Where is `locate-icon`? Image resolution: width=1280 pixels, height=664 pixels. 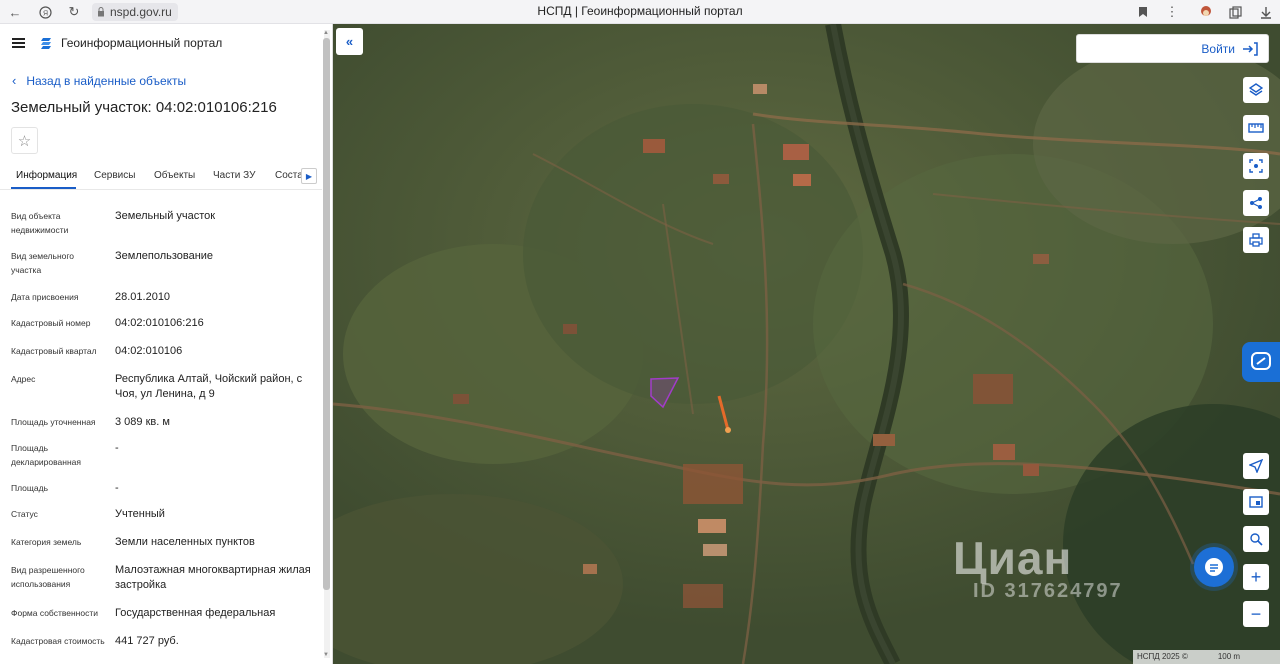 locate-icon is located at coordinates (1256, 466).